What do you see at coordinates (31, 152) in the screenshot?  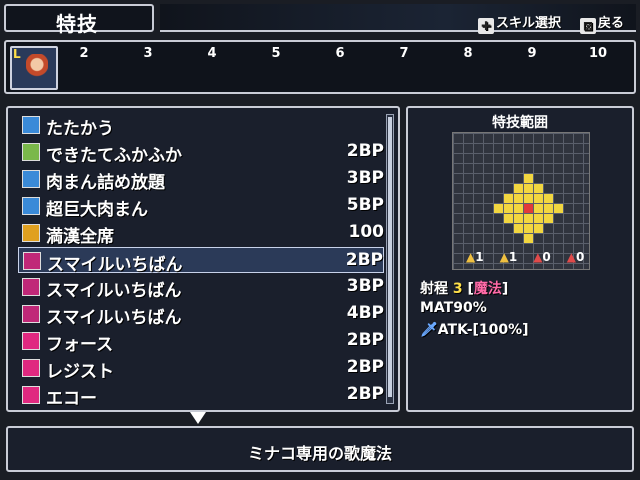 I see `heal-icon` at bounding box center [31, 152].